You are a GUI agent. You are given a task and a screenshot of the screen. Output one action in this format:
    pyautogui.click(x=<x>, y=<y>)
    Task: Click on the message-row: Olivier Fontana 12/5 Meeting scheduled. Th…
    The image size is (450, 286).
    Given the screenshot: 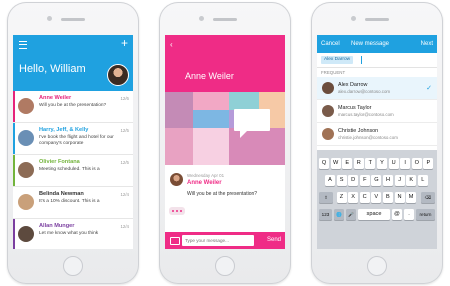 What is the action you would take?
    pyautogui.click(x=73, y=171)
    